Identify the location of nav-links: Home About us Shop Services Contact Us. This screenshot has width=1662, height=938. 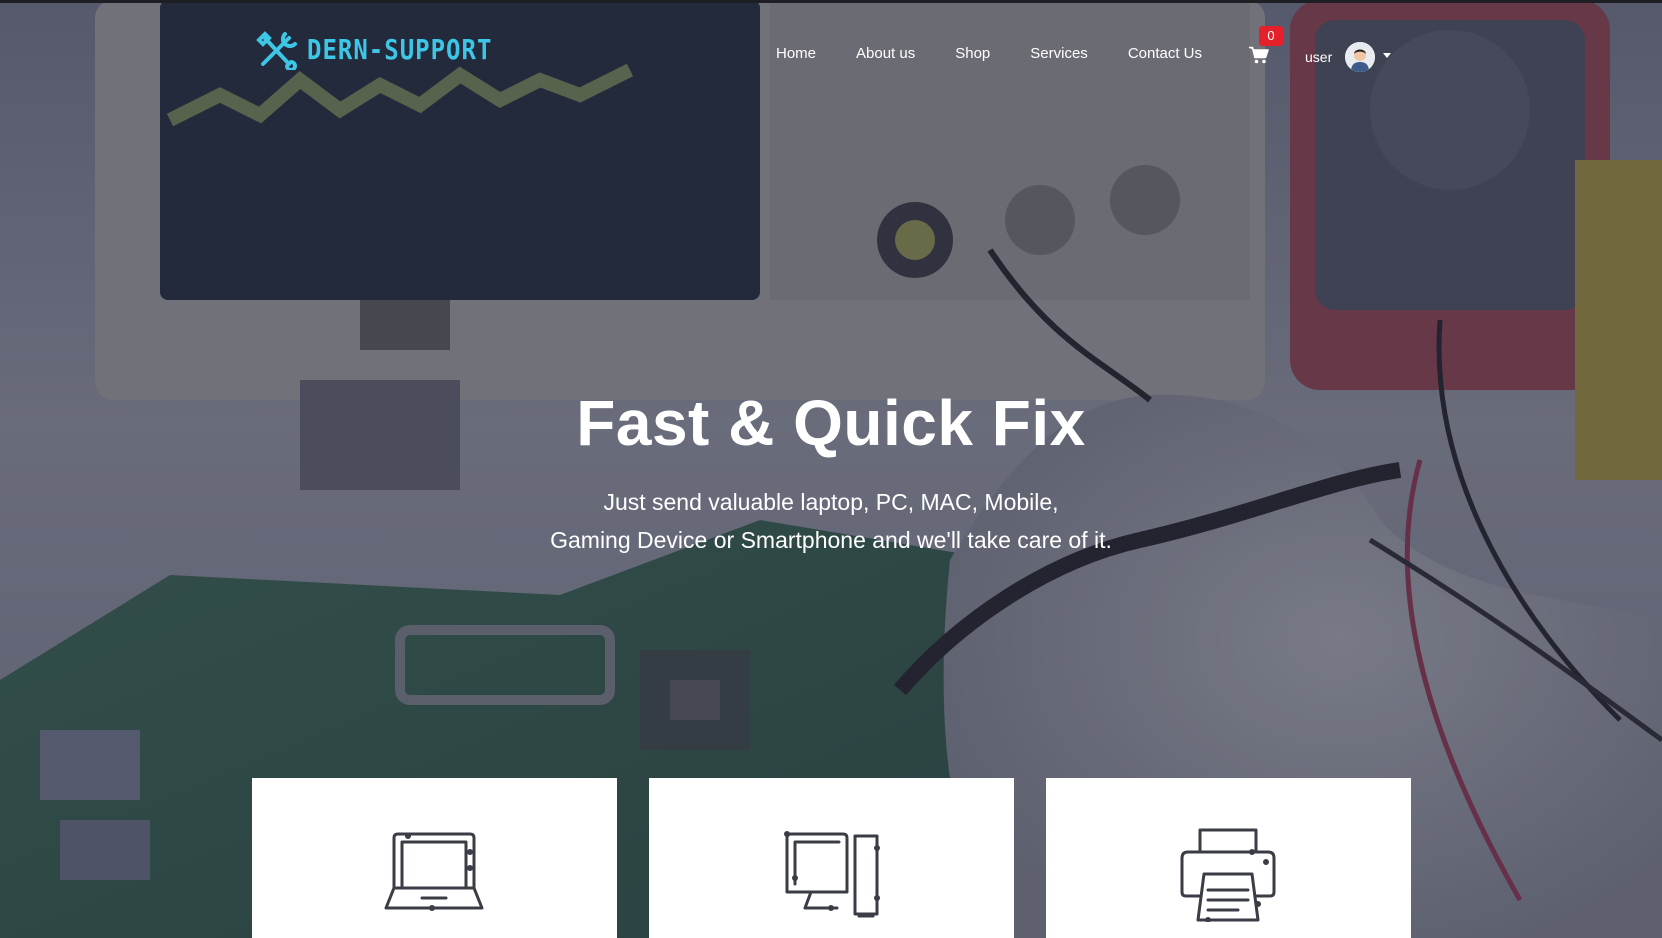
(989, 53).